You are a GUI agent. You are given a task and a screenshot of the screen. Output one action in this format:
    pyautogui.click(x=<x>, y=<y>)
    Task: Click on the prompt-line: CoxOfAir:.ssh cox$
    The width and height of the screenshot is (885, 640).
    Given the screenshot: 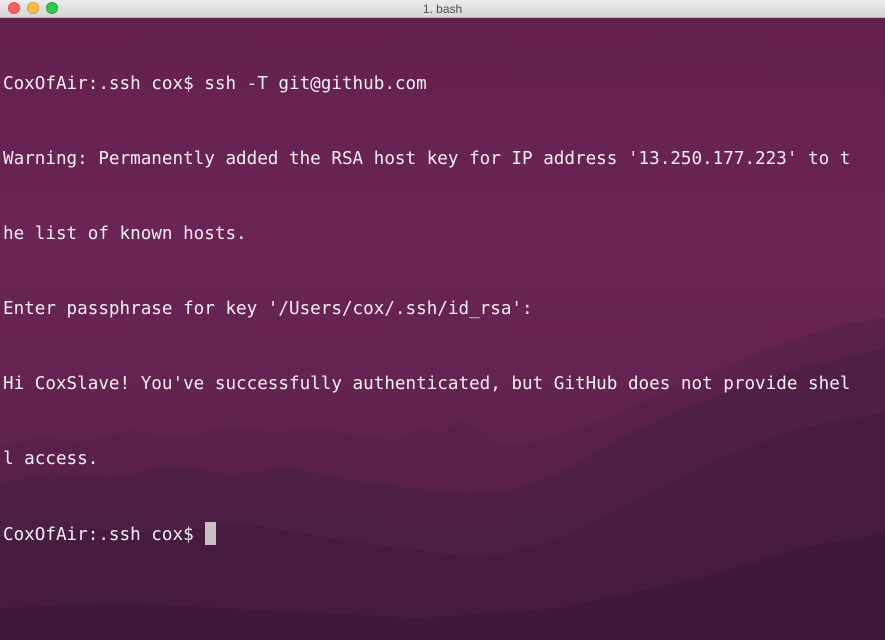 What is the action you would take?
    pyautogui.click(x=443, y=534)
    